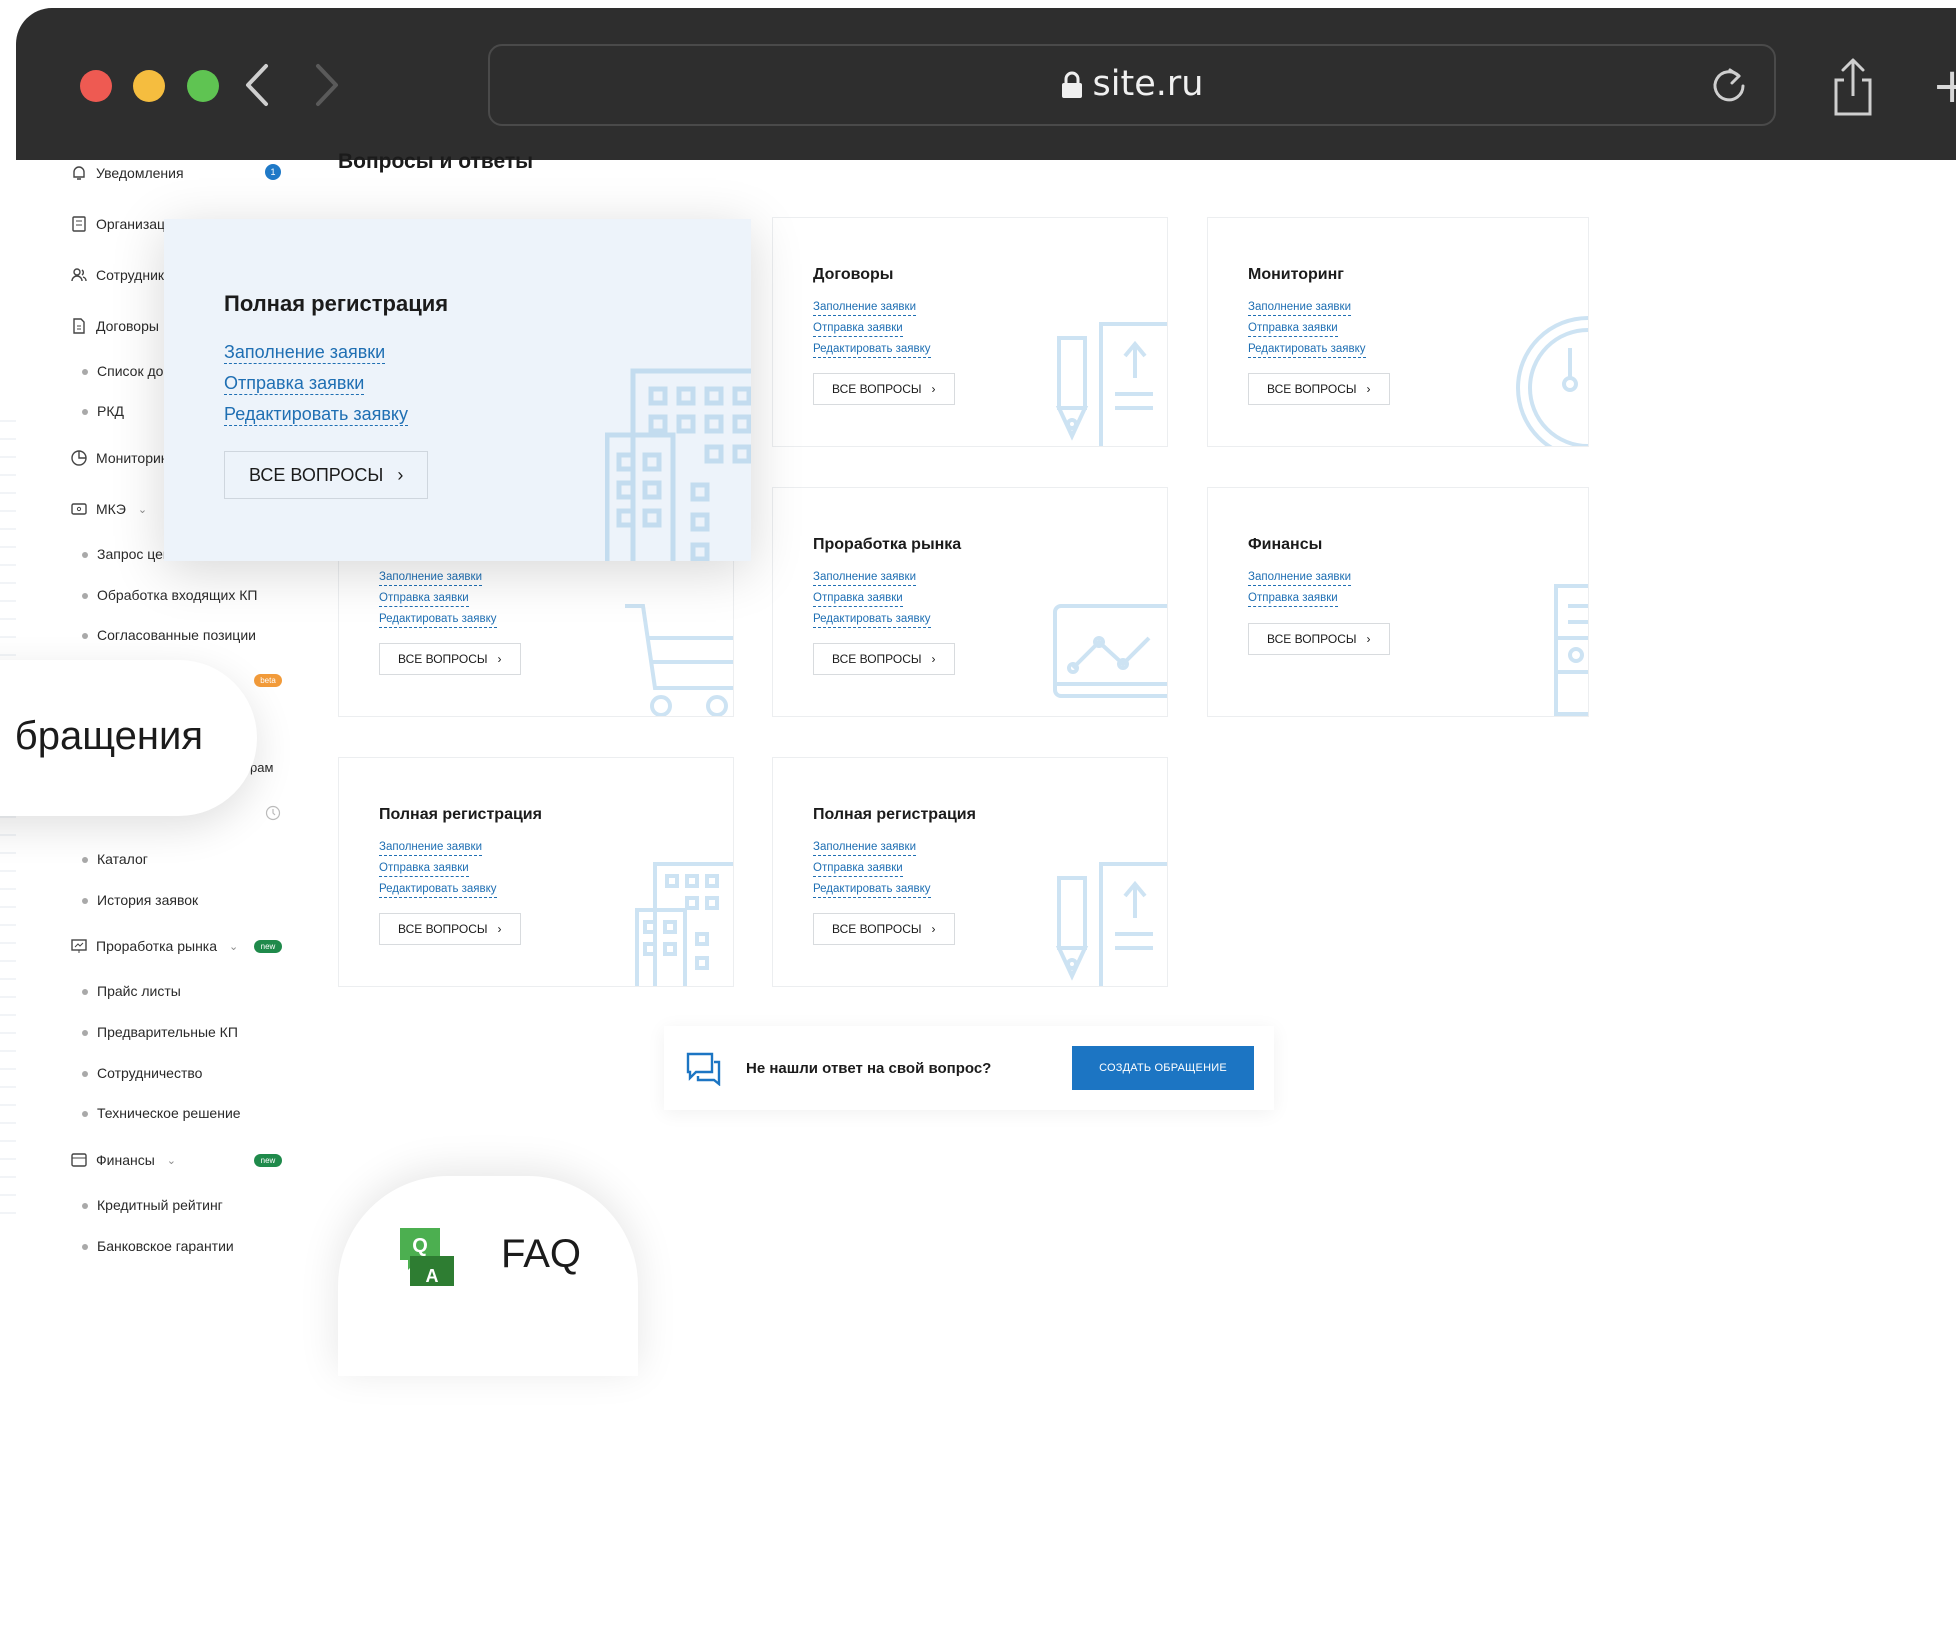 Image resolution: width=1956 pixels, height=1648 pixels. What do you see at coordinates (203, 86) in the screenshot?
I see `zoom-window-button` at bounding box center [203, 86].